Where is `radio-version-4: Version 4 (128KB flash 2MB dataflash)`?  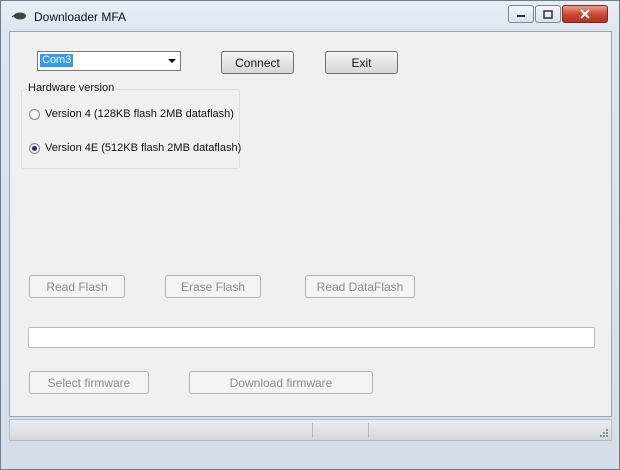 radio-version-4: Version 4 (128KB flash 2MB dataflash) is located at coordinates (131, 114).